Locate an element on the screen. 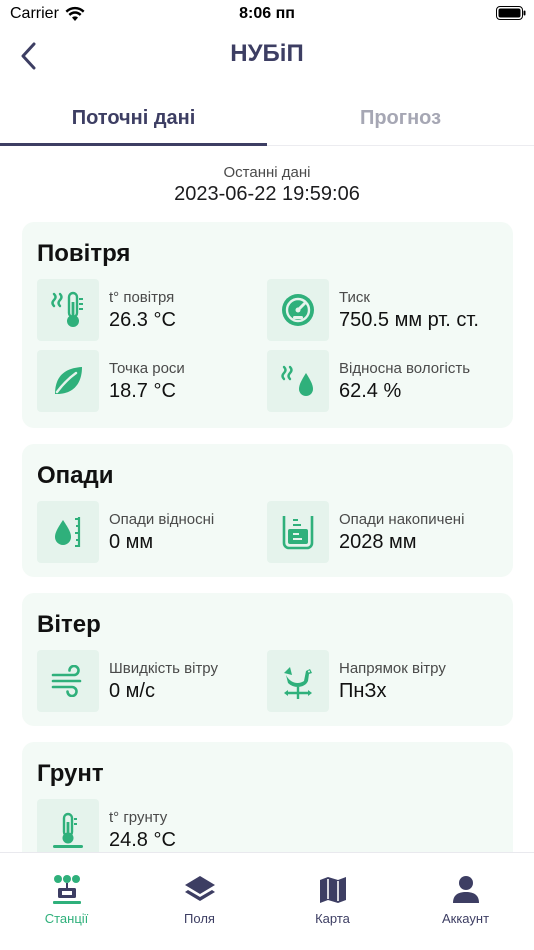  tab-forecast: Прогноз is located at coordinates (400, 118).